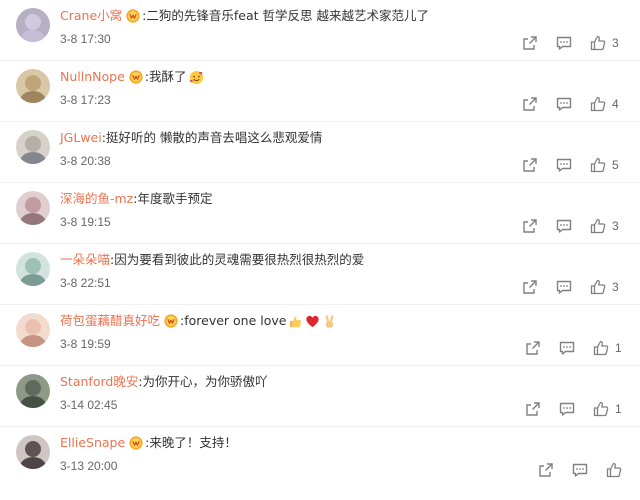 The width and height of the screenshot is (640, 500). Describe the element at coordinates (85, 344) in the screenshot. I see `timestamp: 3-8 19:59` at that location.